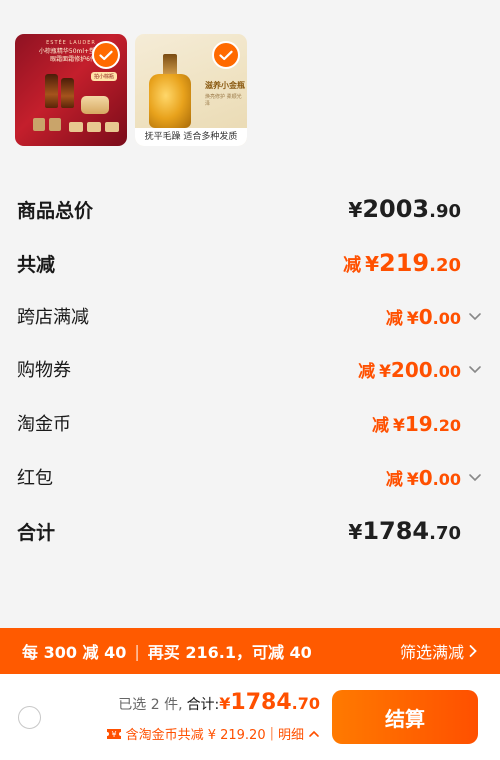 This screenshot has height=760, width=500. What do you see at coordinates (431, 652) in the screenshot?
I see `filter-label: 筛选满减` at bounding box center [431, 652].